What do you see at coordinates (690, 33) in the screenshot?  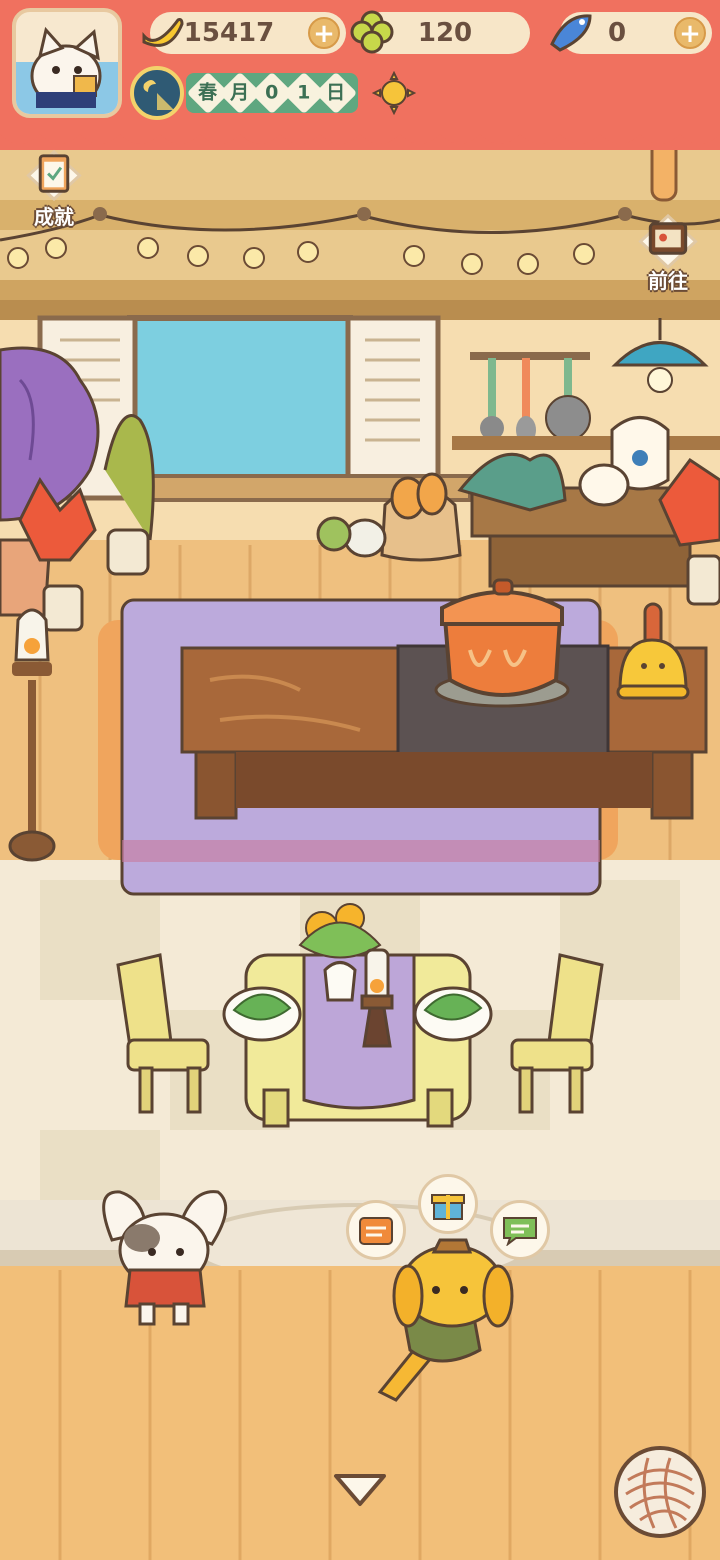 I see `add-fish-button: +` at bounding box center [690, 33].